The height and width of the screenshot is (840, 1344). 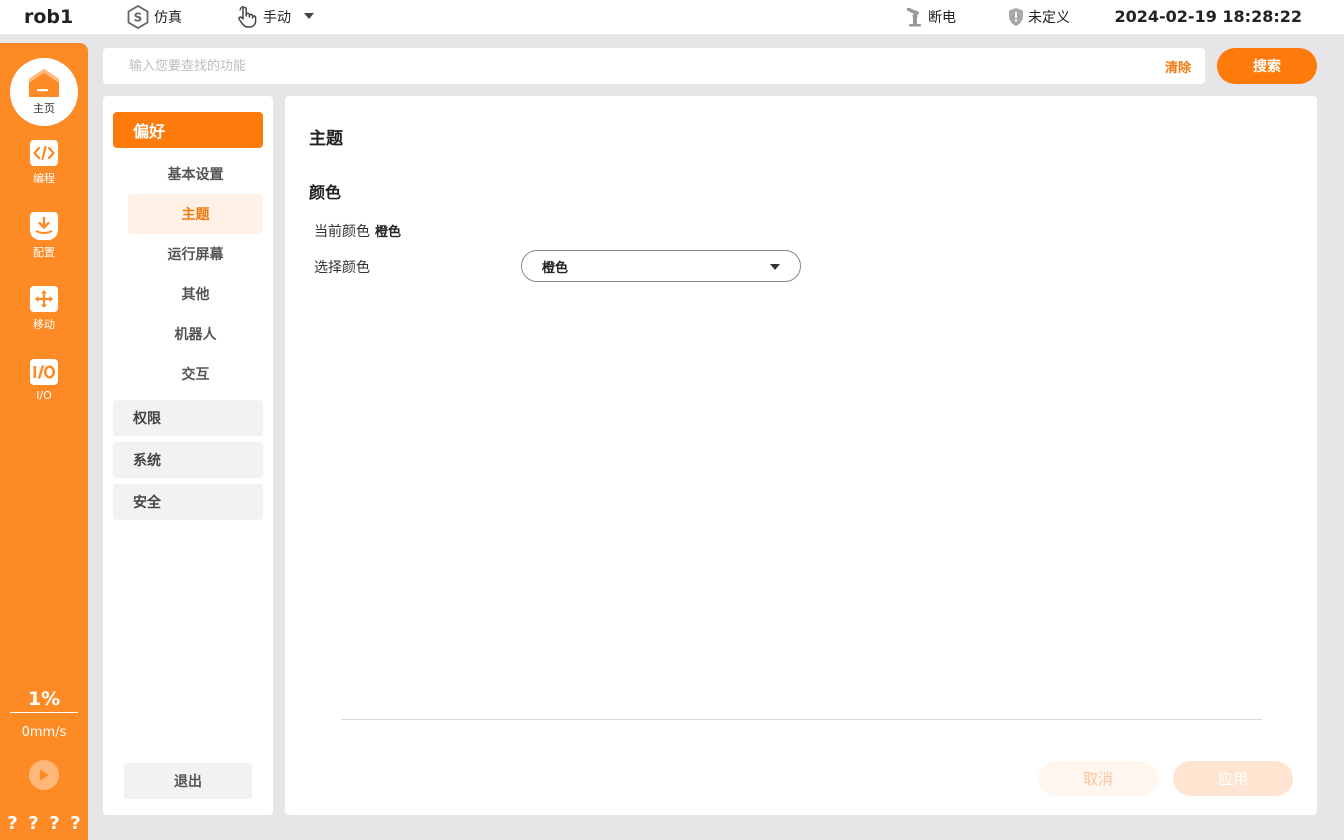 I want to click on menu-item-theme: 主题, so click(x=195, y=214).